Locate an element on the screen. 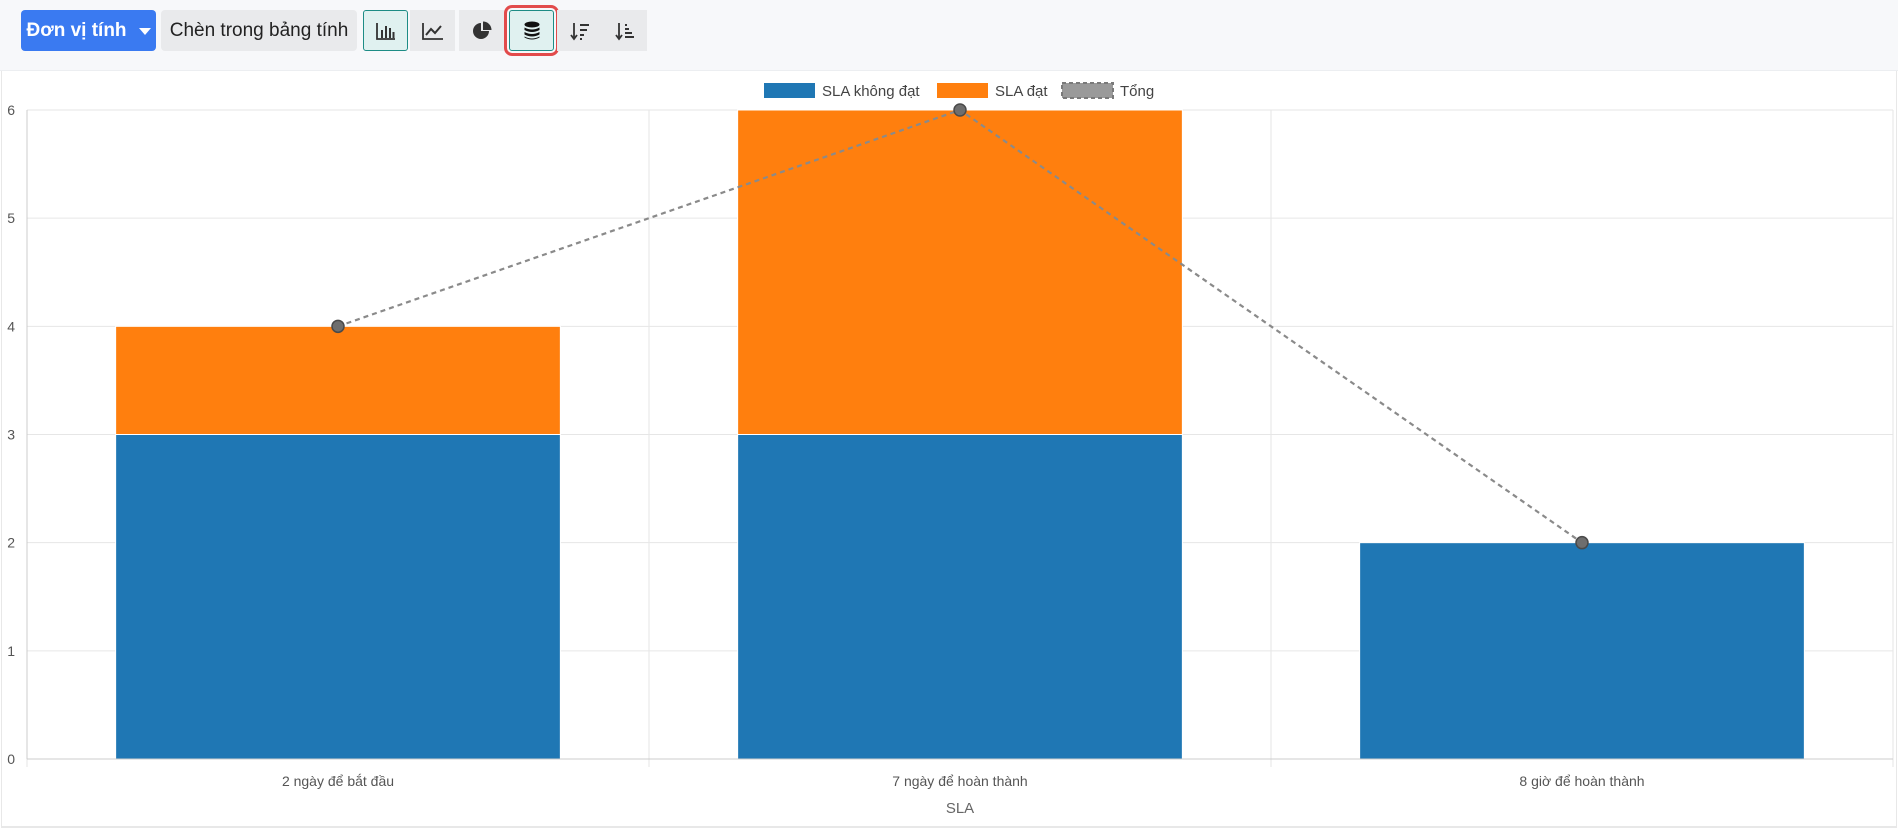 This screenshot has width=1898, height=830. legend-label: SLA không đạt is located at coordinates (871, 91).